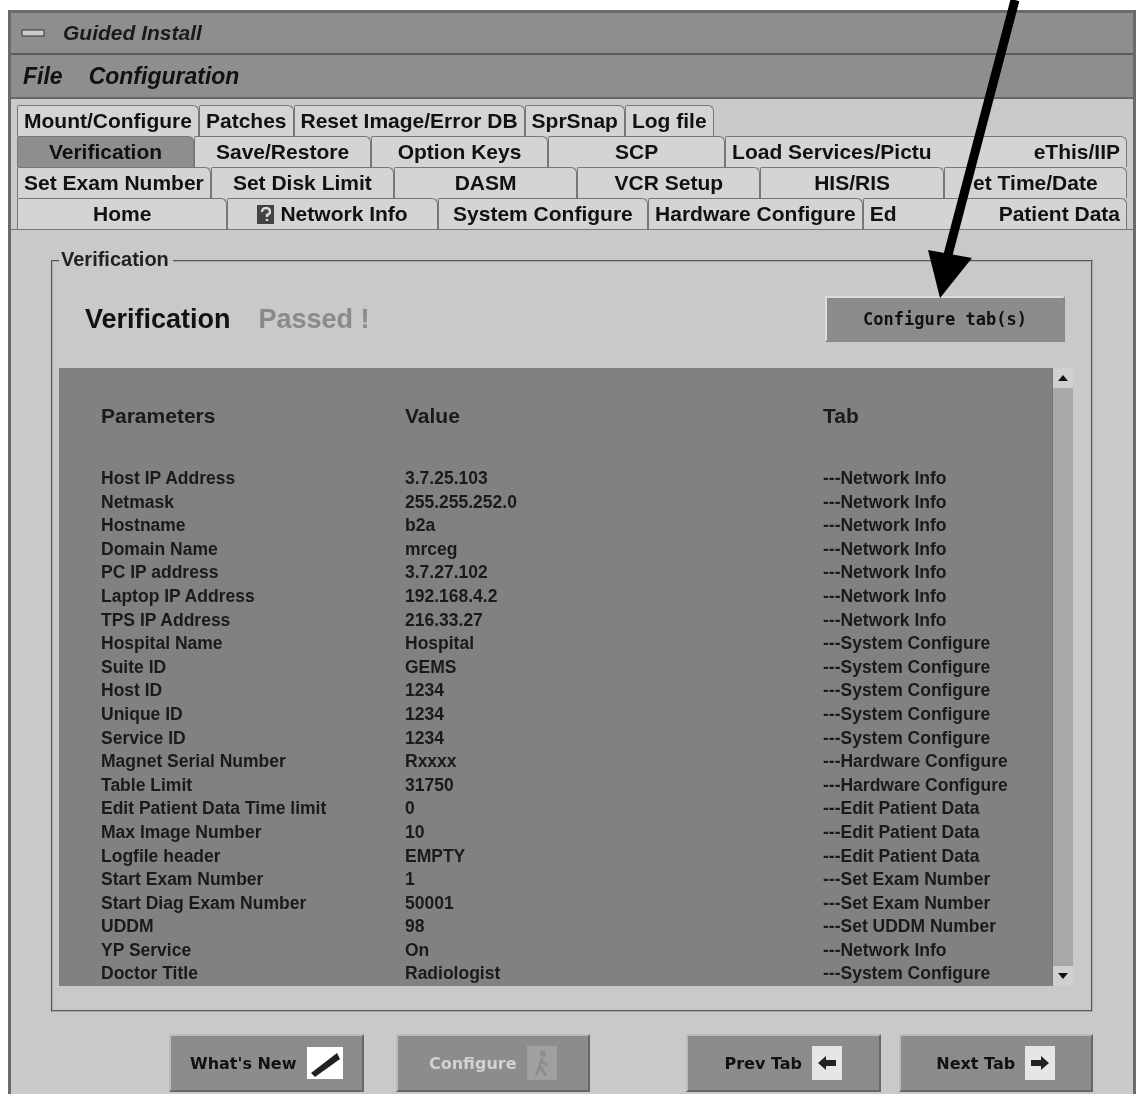 The width and height of the screenshot is (1144, 1094). I want to click on table-cell-text: Host ID, so click(132, 691).